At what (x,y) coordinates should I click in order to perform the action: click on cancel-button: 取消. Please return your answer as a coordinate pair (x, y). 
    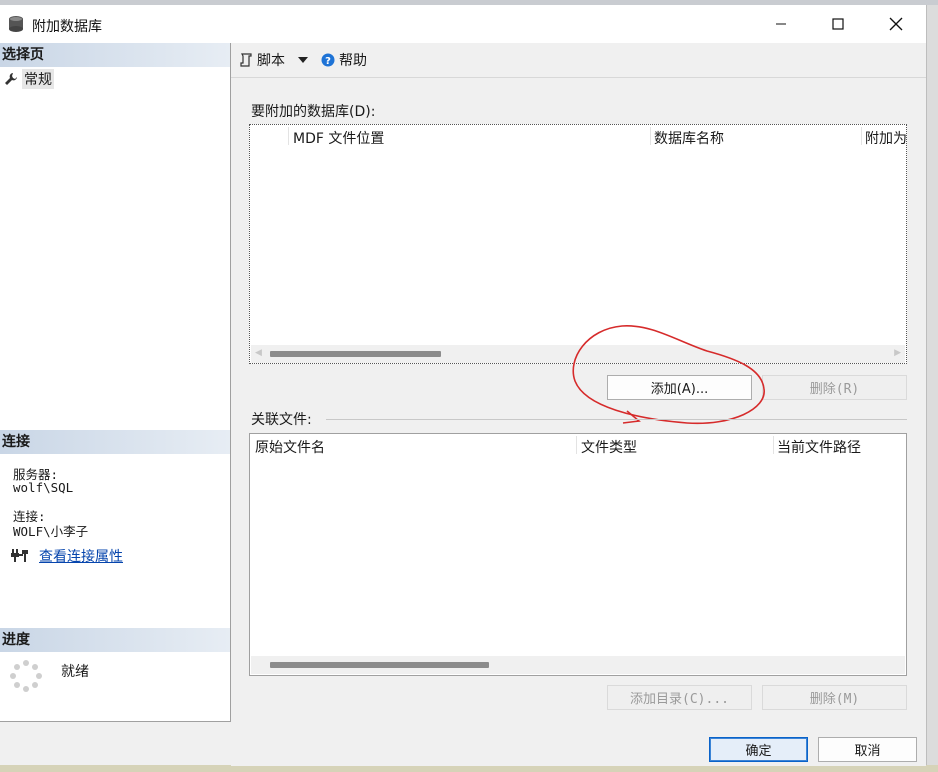
    Looking at the image, I should click on (867, 749).